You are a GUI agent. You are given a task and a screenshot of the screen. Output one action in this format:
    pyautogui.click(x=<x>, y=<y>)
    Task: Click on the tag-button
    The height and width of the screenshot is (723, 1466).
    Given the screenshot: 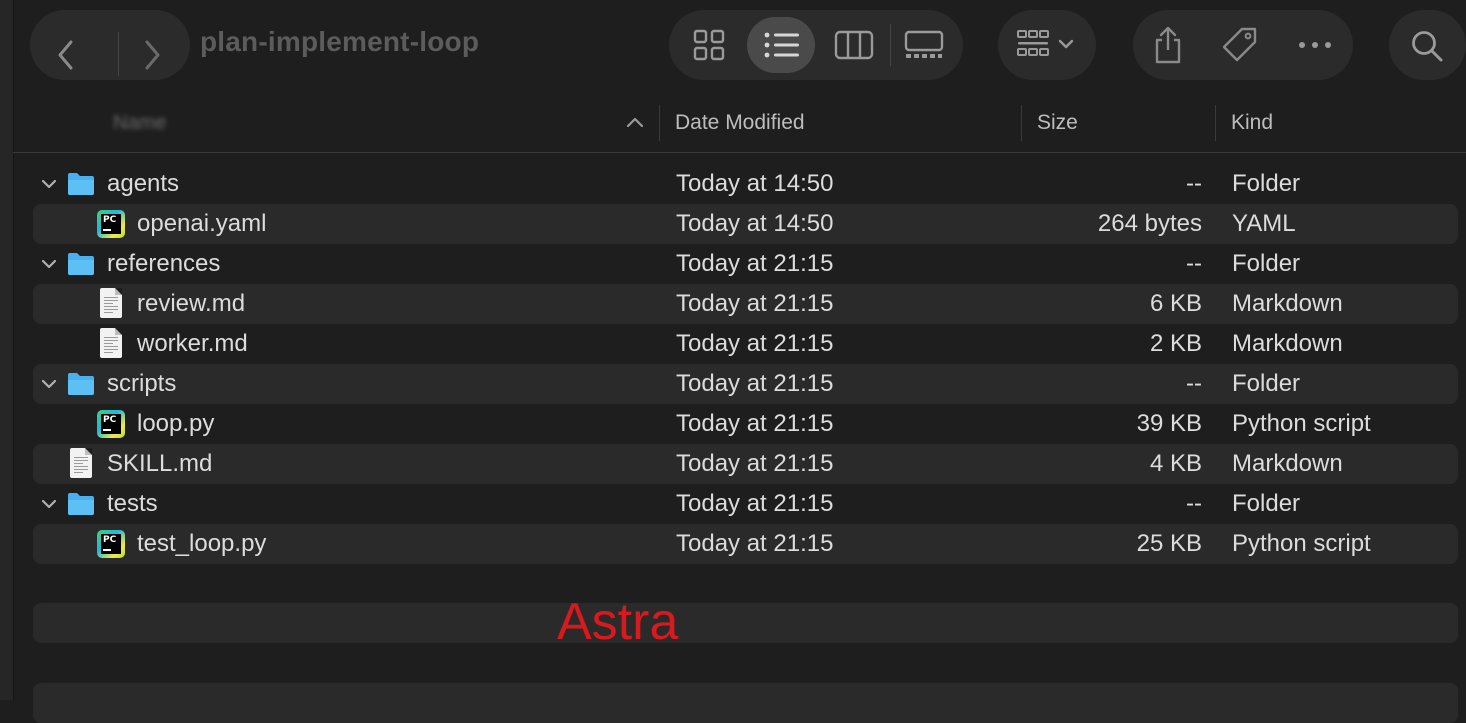 What is the action you would take?
    pyautogui.click(x=1240, y=45)
    